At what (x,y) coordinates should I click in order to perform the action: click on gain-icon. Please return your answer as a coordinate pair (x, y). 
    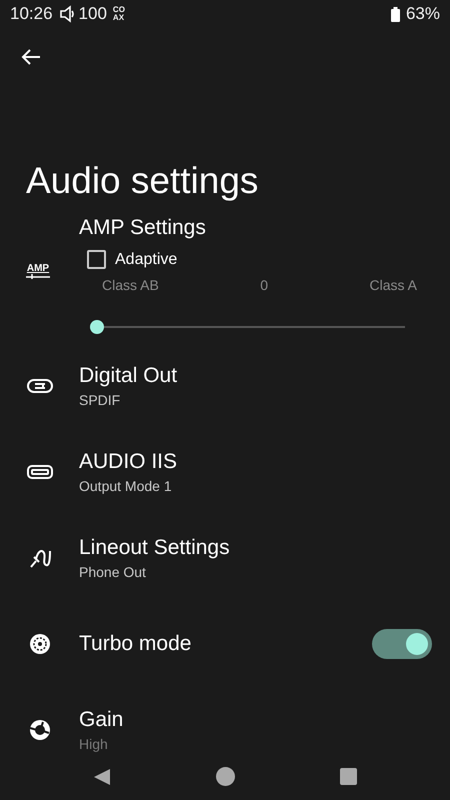
    Looking at the image, I should click on (39, 730).